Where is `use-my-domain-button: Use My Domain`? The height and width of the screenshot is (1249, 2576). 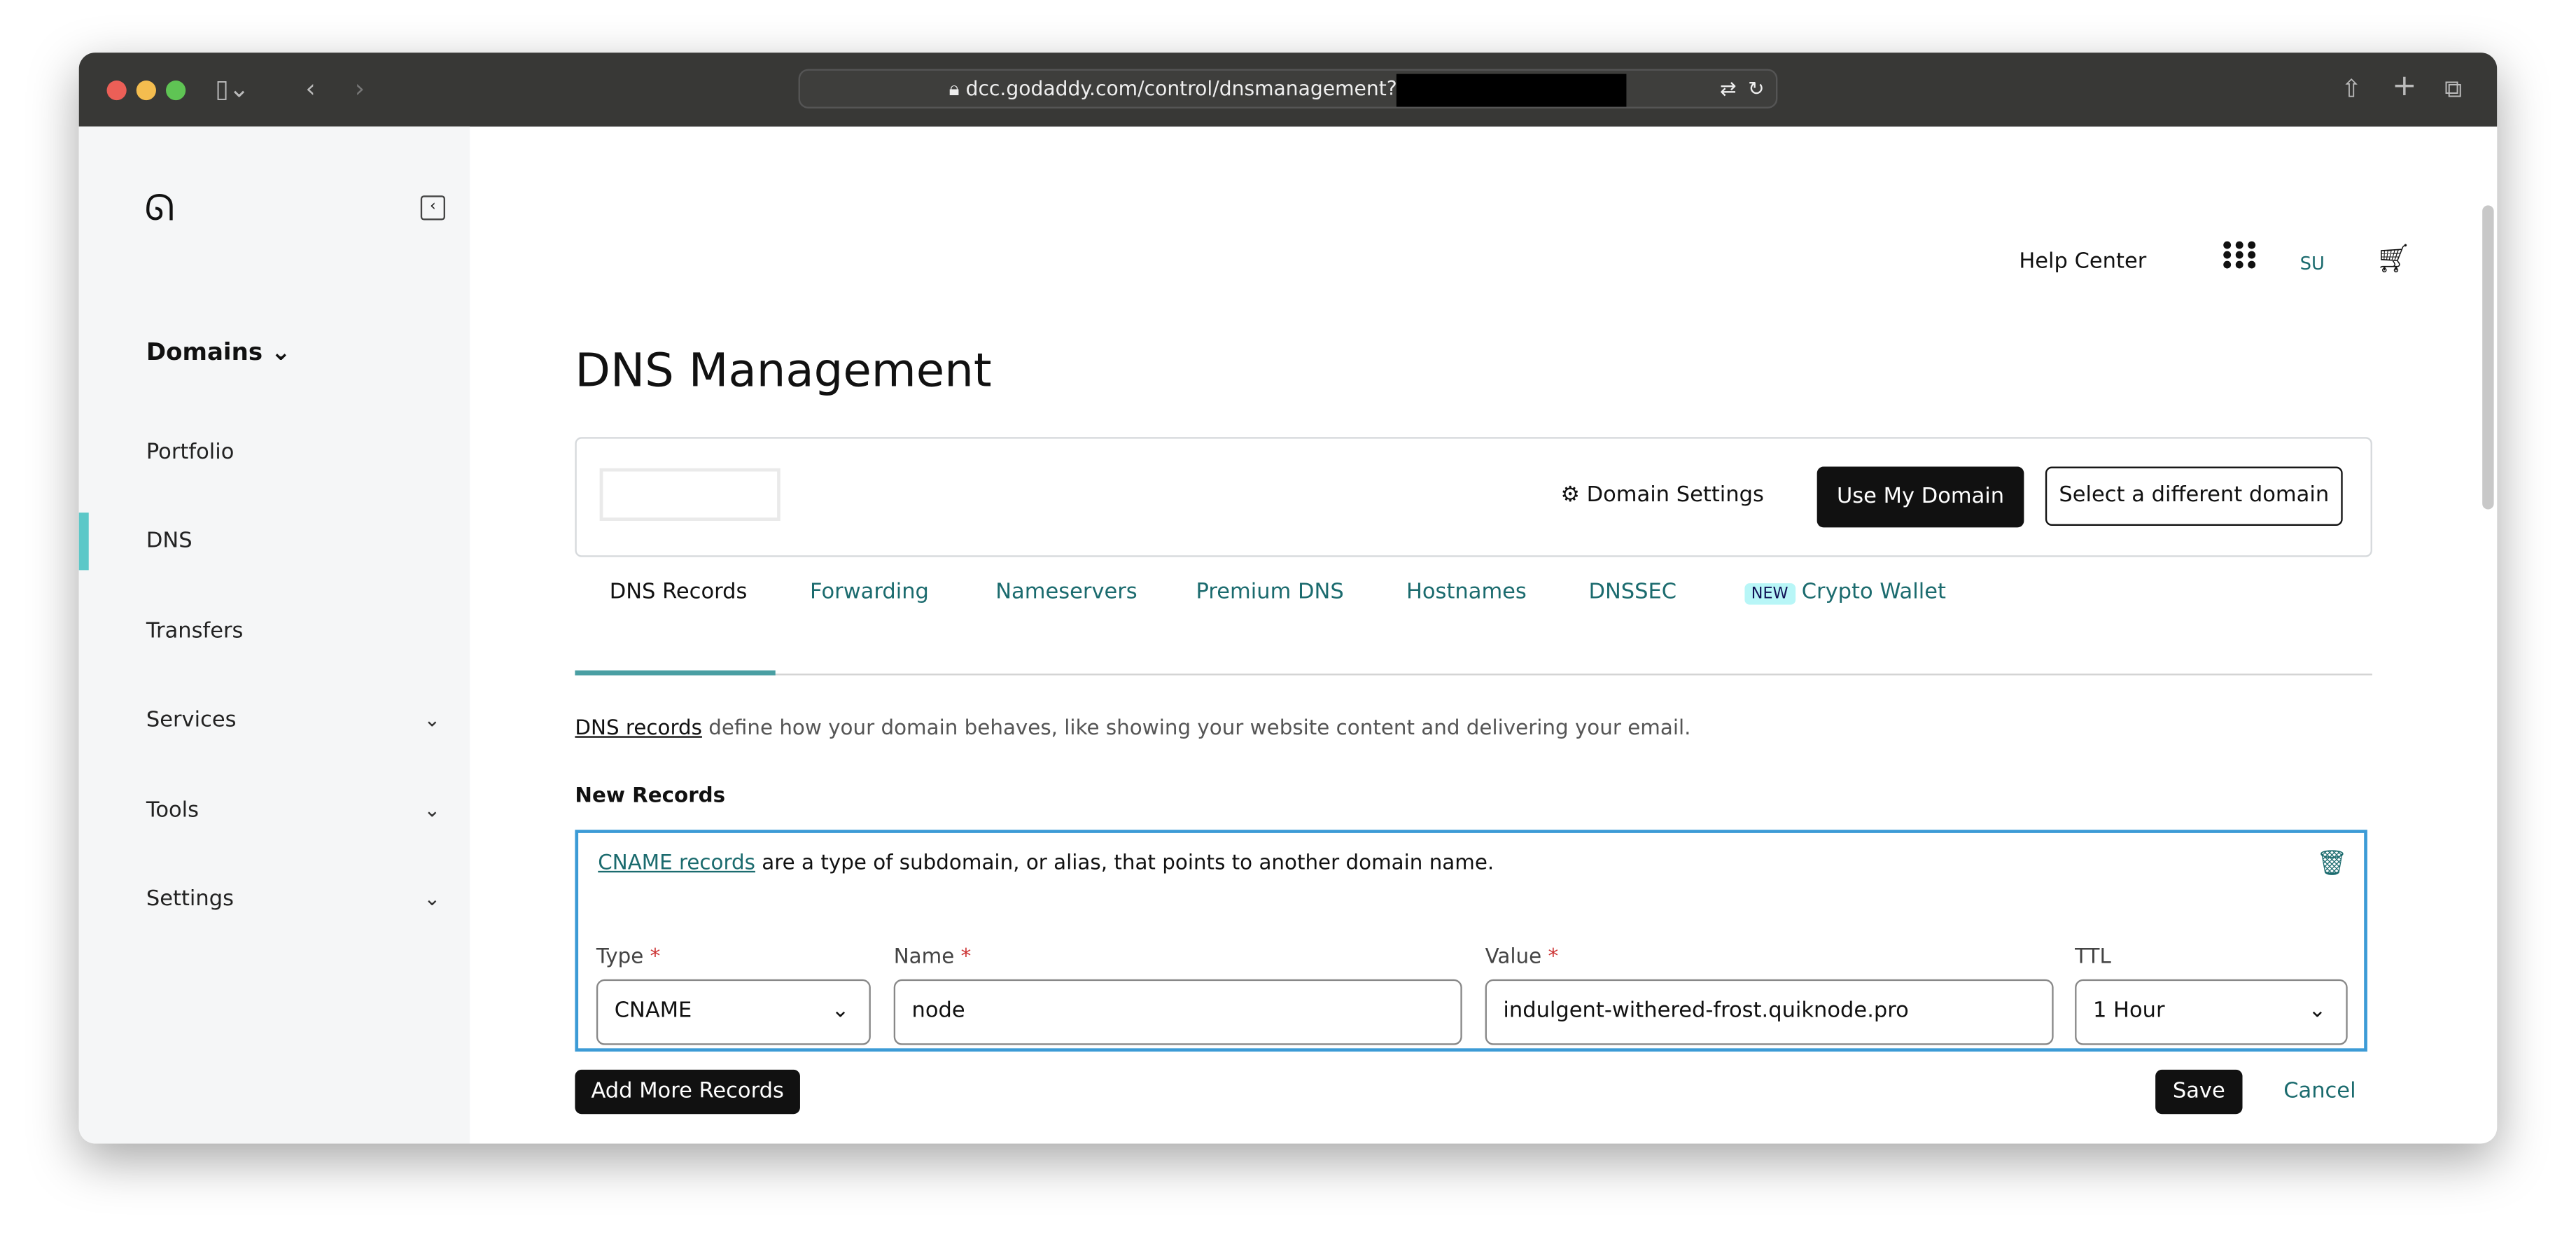
use-my-domain-button: Use My Domain is located at coordinates (1920, 497).